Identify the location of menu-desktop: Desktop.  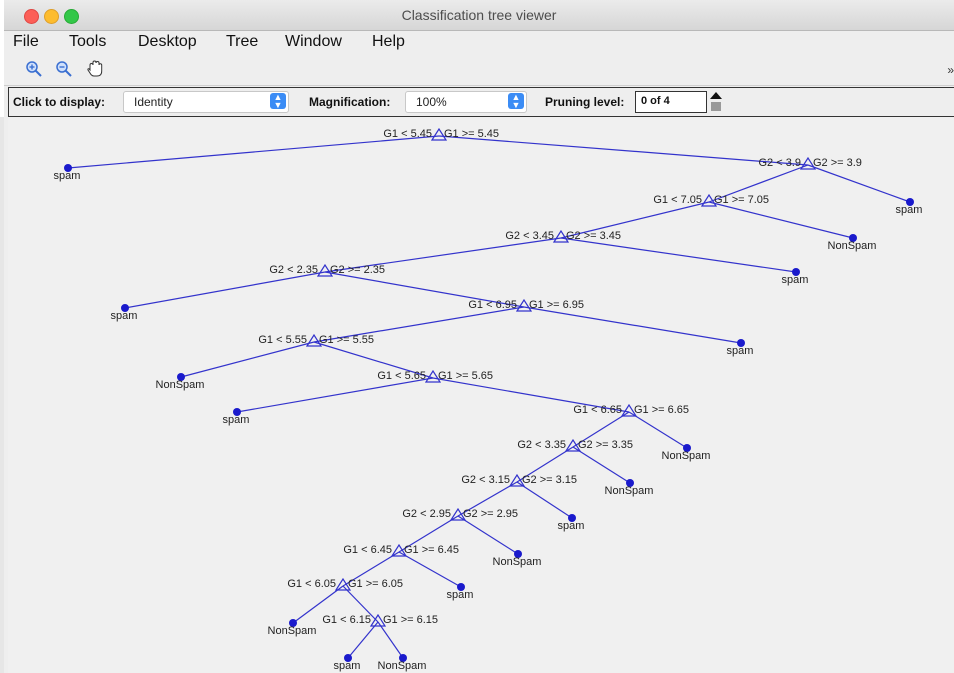
(167, 42).